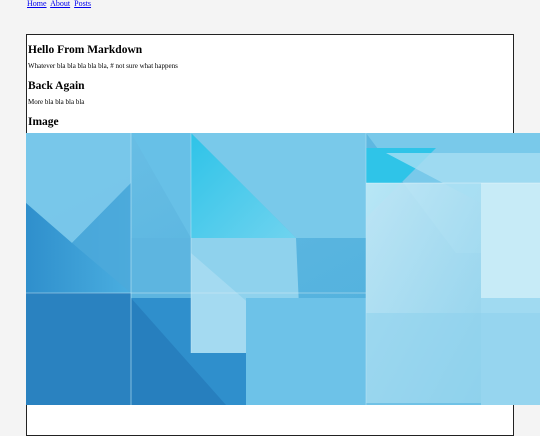  What do you see at coordinates (85, 50) in the screenshot?
I see `post-heading-hello: Hello From Markdown` at bounding box center [85, 50].